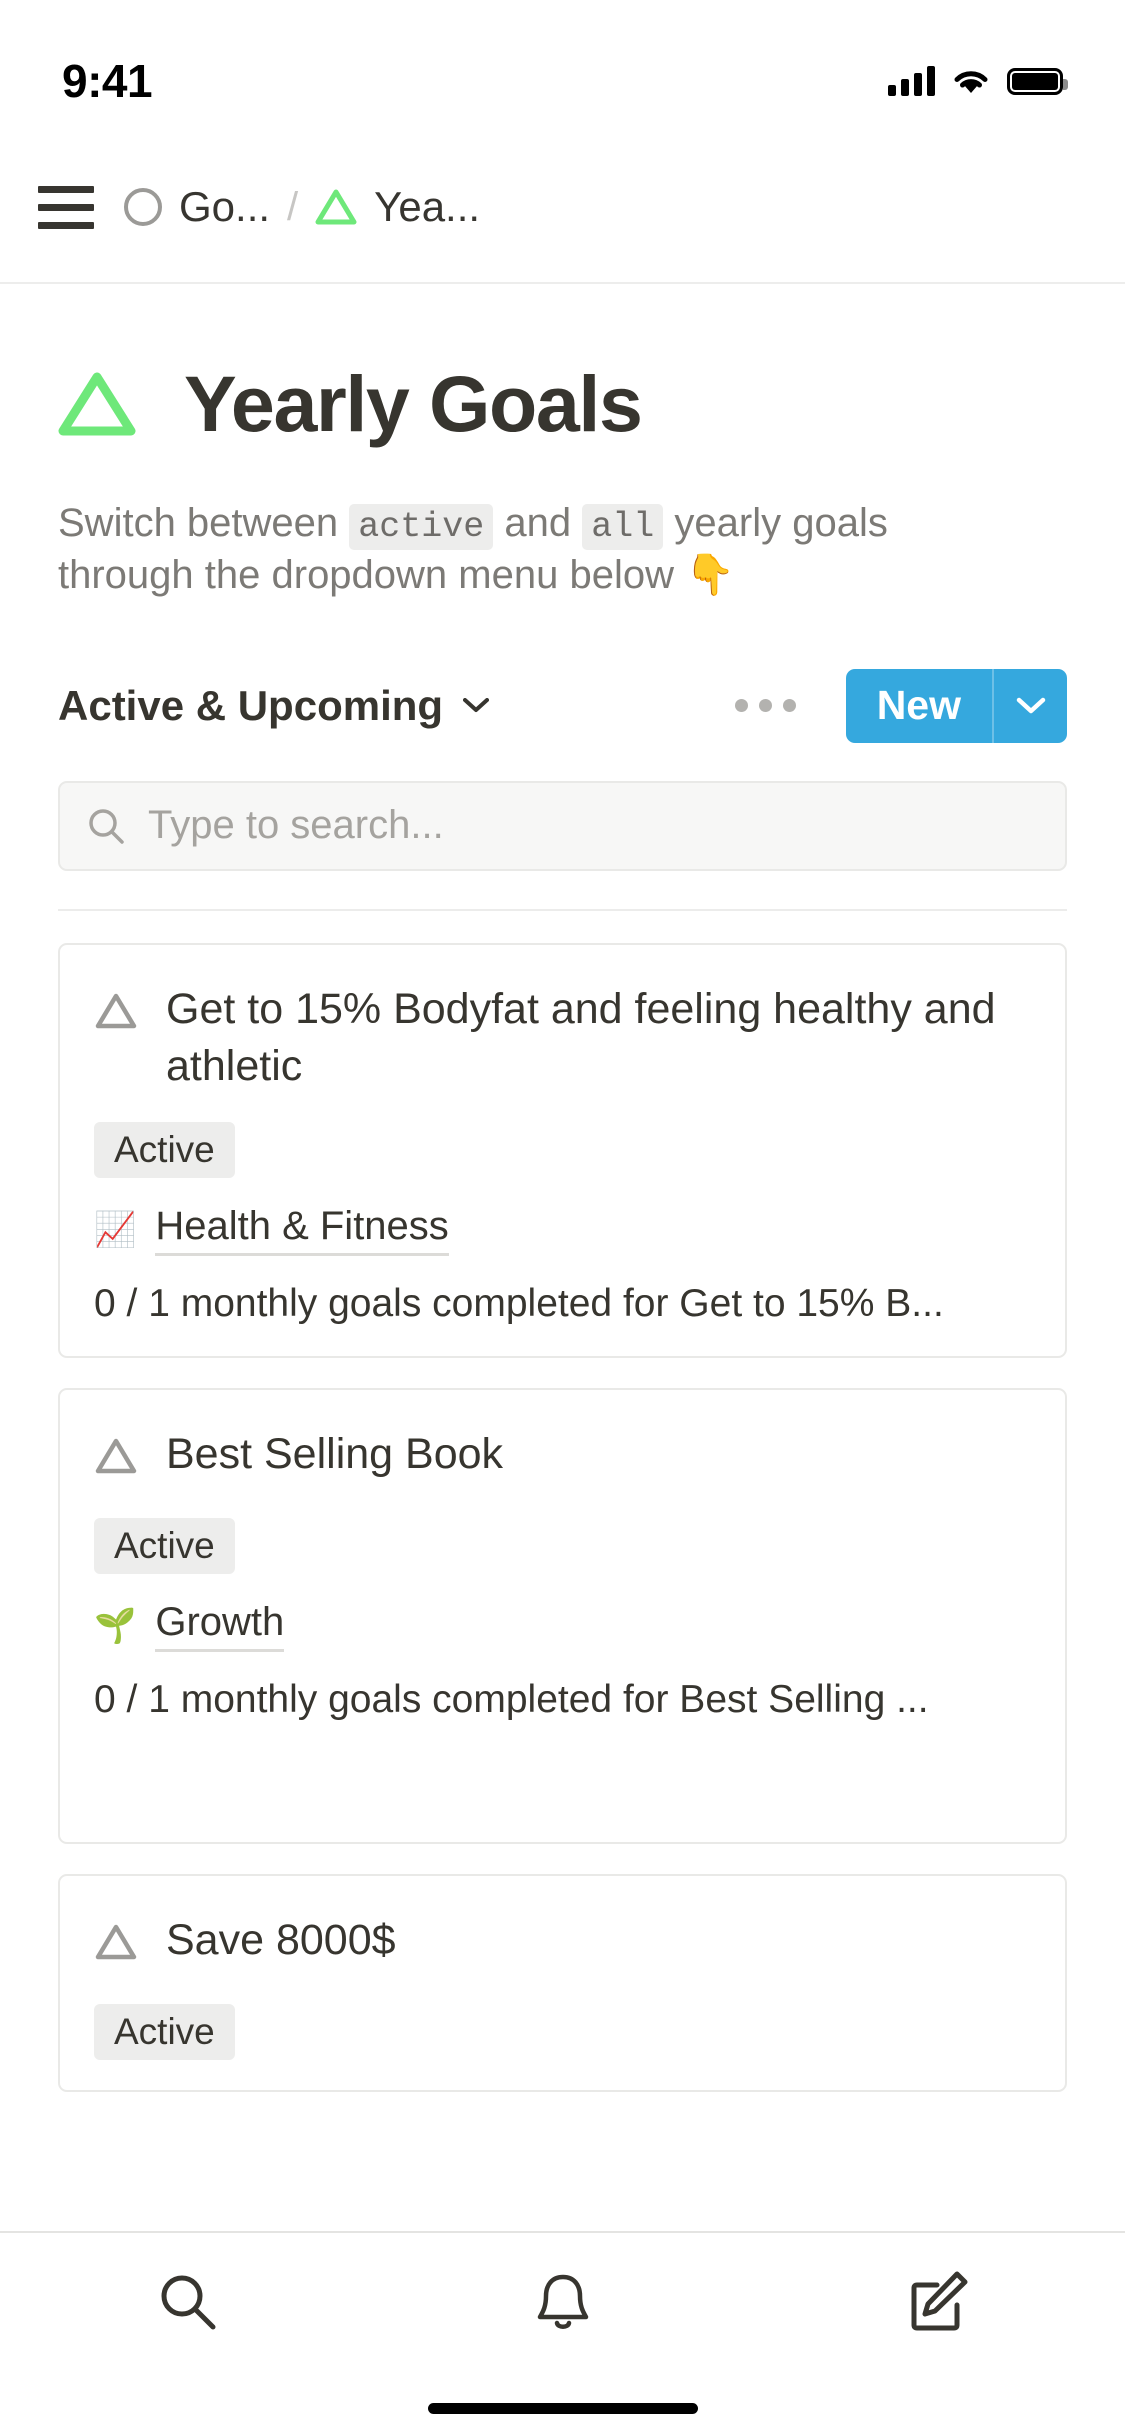 This screenshot has height=2436, width=1125. What do you see at coordinates (421, 527) in the screenshot?
I see `code-chip-active: active` at bounding box center [421, 527].